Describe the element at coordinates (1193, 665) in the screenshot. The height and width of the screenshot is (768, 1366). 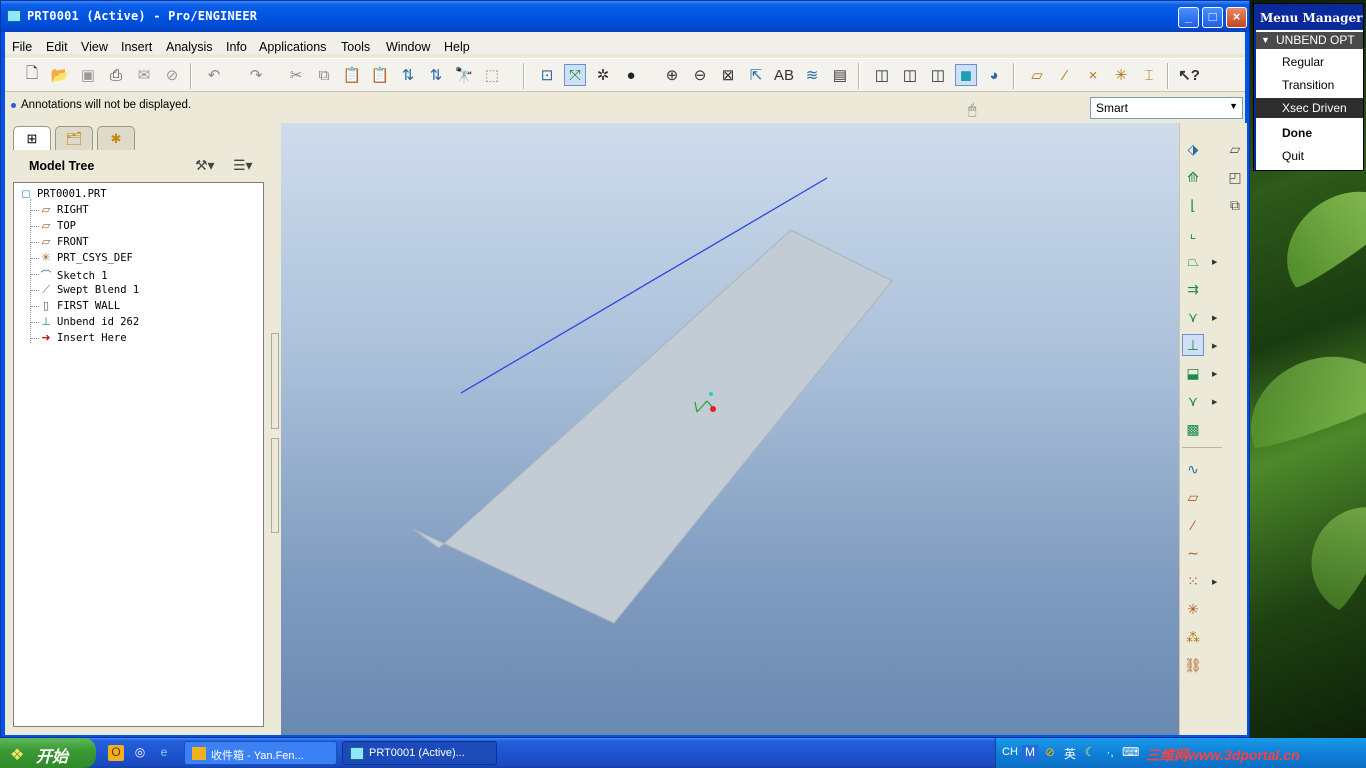
I see `chain-tool-icon: ⛓` at that location.